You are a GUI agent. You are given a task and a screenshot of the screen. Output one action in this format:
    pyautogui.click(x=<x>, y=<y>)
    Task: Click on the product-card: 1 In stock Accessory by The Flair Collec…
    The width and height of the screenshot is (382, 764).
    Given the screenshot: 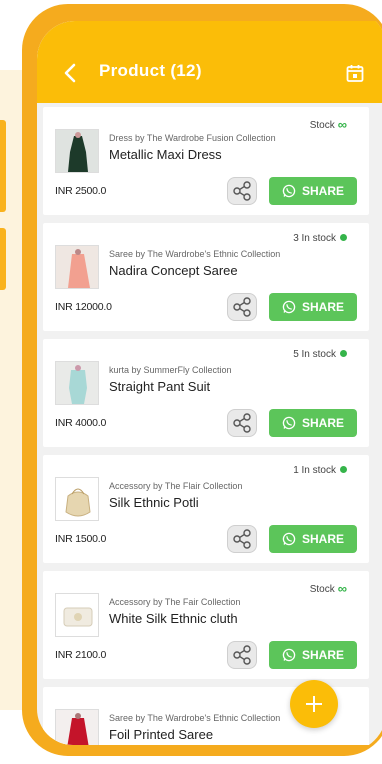 What is the action you would take?
    pyautogui.click(x=206, y=509)
    